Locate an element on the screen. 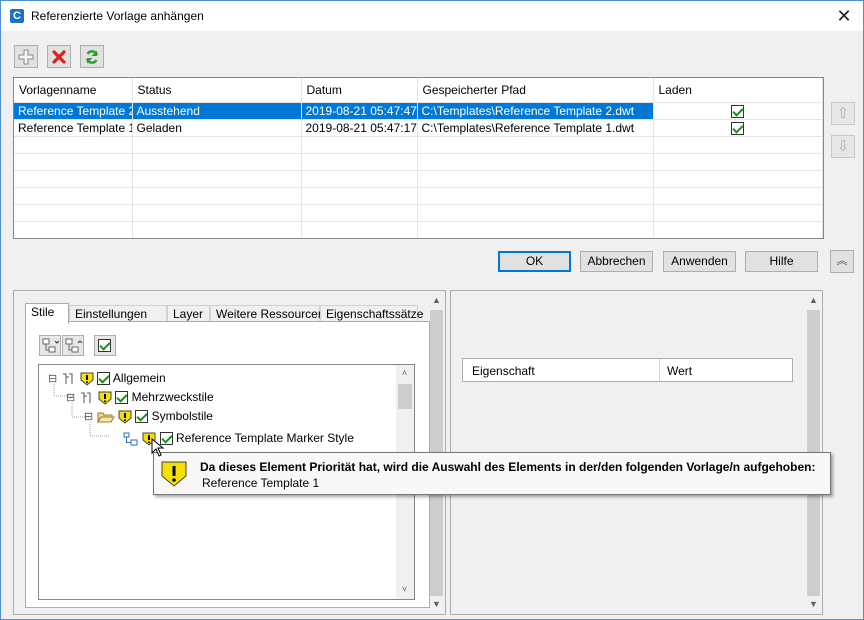 The width and height of the screenshot is (864, 620). window-title: Referenzierte Vorlage anhängen is located at coordinates (117, 16).